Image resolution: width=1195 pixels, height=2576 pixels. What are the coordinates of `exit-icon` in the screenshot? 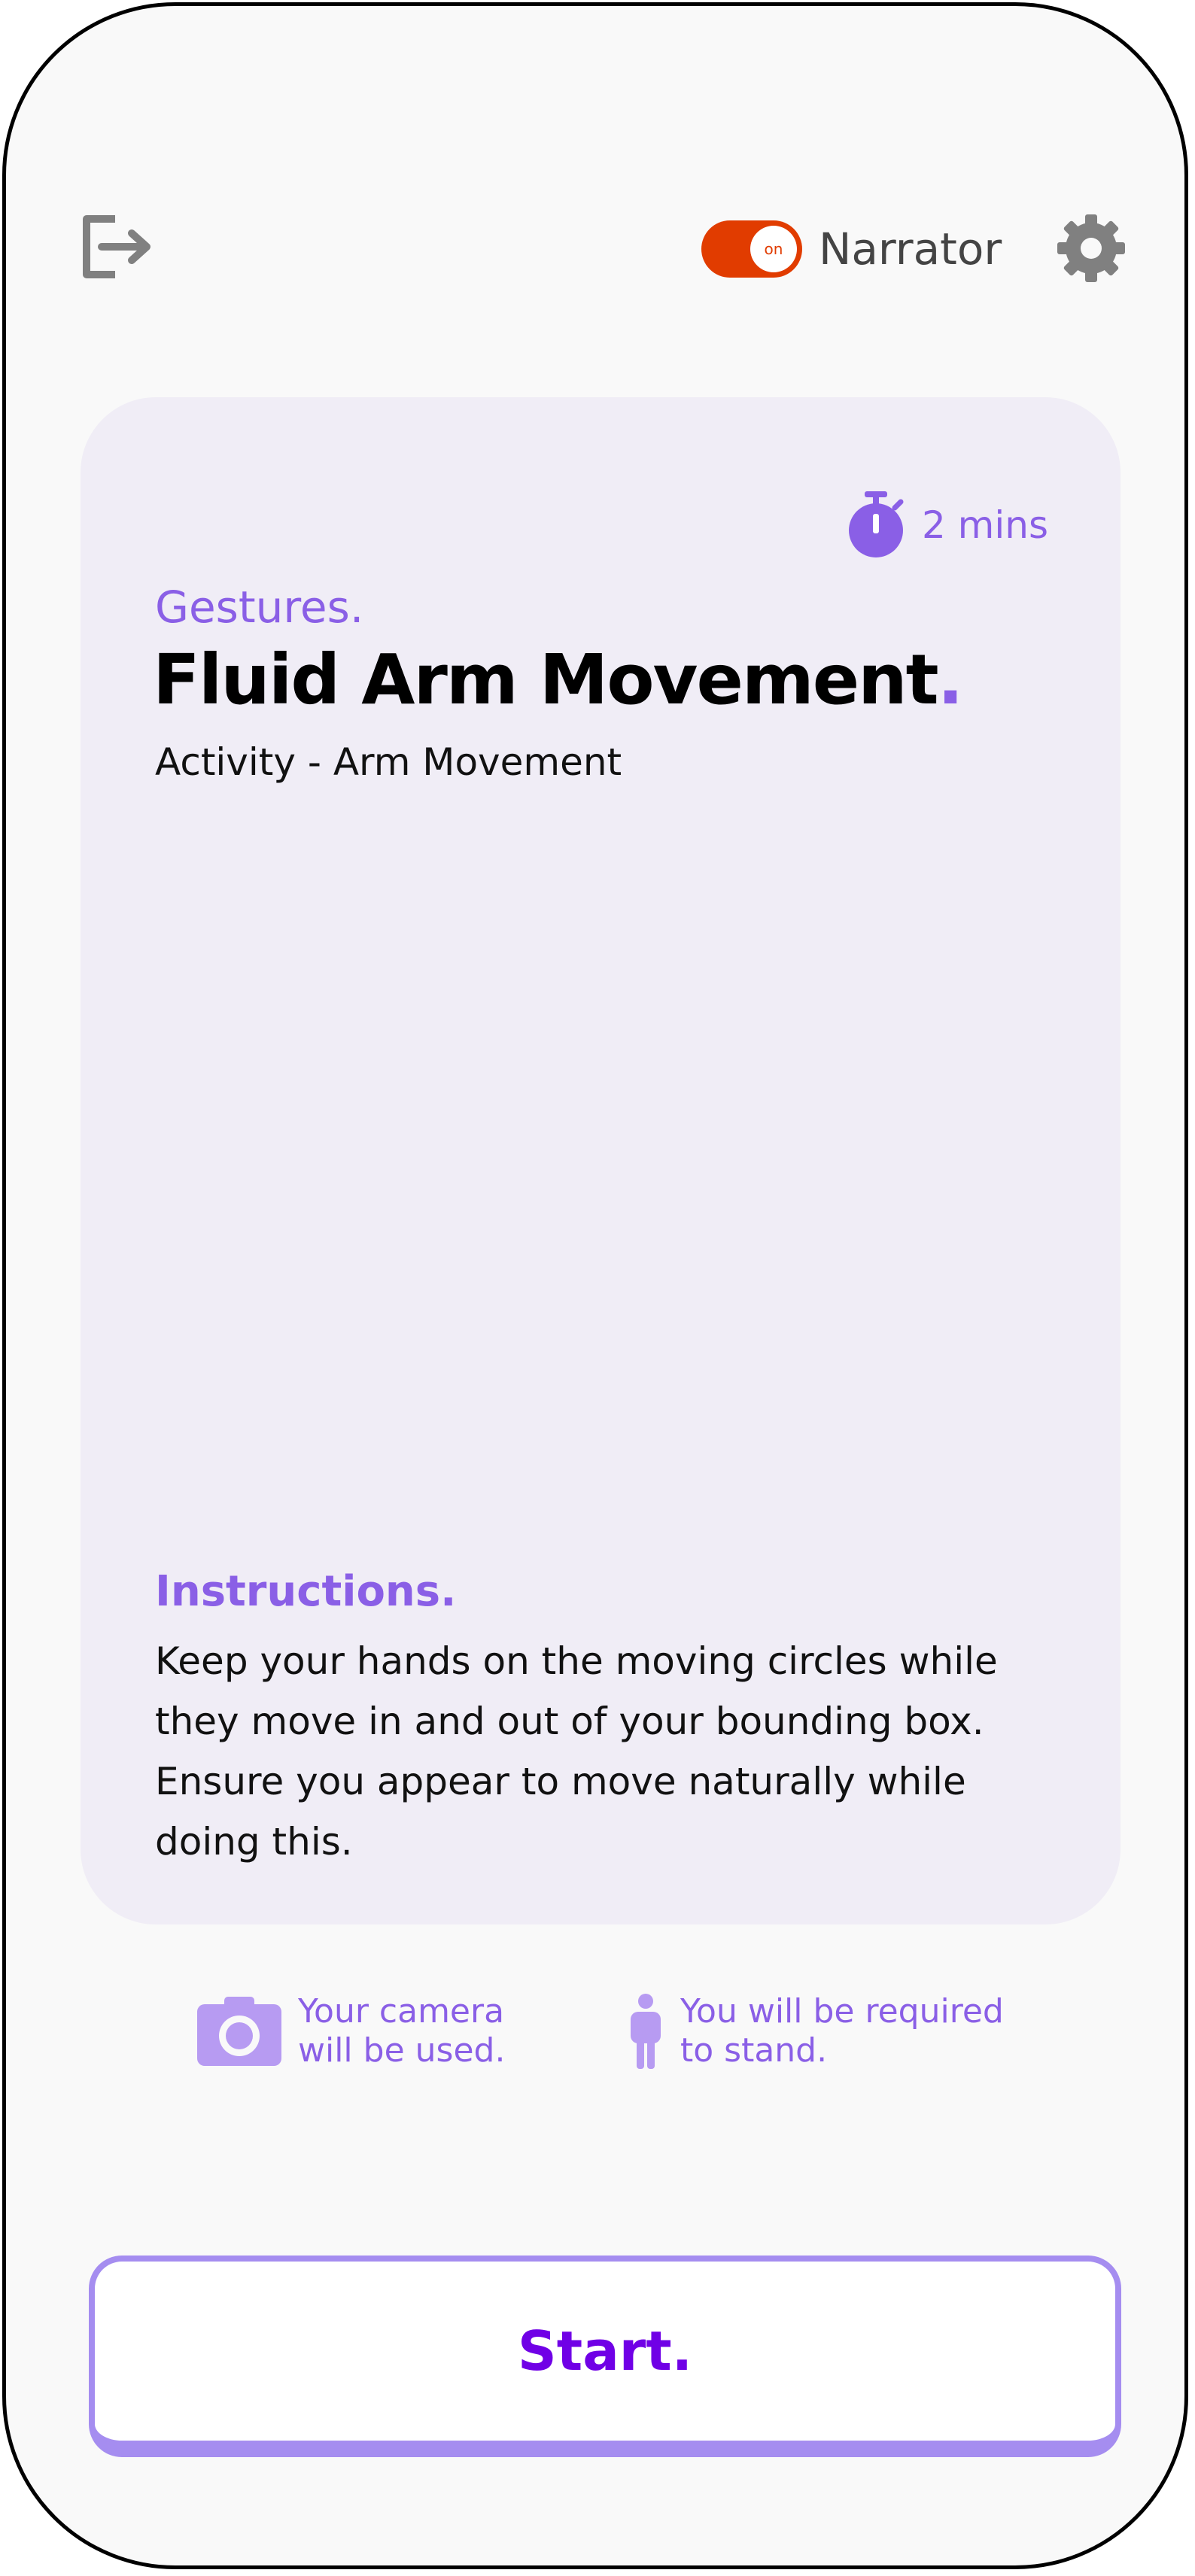 It's located at (117, 246).